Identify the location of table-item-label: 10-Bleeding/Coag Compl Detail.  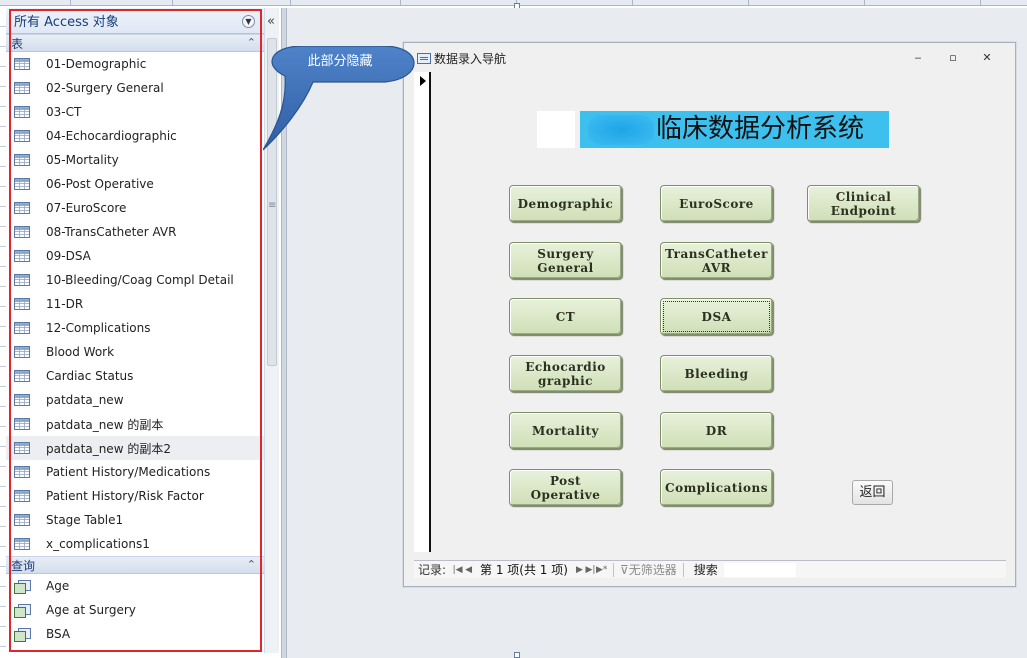
(140, 280).